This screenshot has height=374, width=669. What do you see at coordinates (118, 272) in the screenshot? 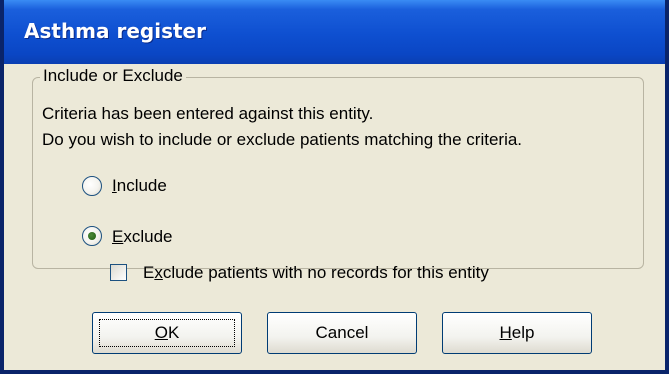
I see `exclude-no-records-checkbox` at bounding box center [118, 272].